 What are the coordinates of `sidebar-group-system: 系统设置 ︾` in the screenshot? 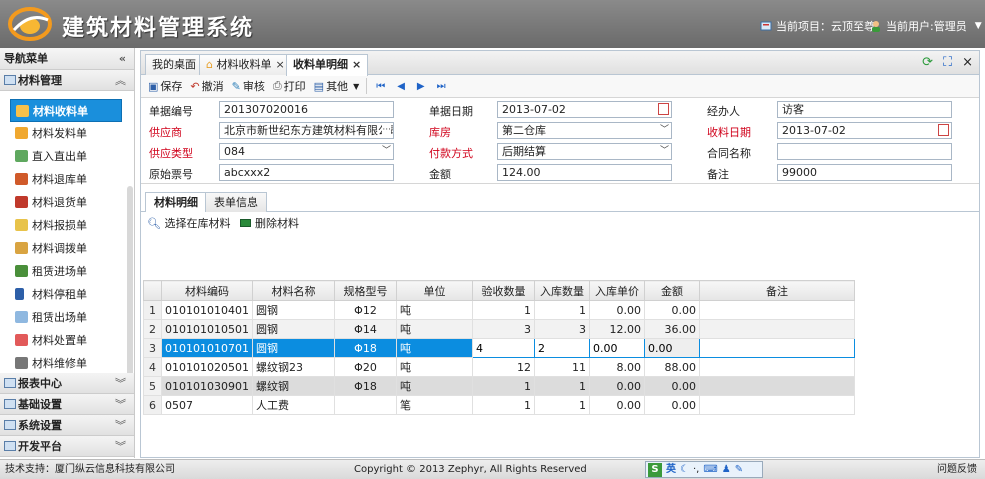 It's located at (67, 425).